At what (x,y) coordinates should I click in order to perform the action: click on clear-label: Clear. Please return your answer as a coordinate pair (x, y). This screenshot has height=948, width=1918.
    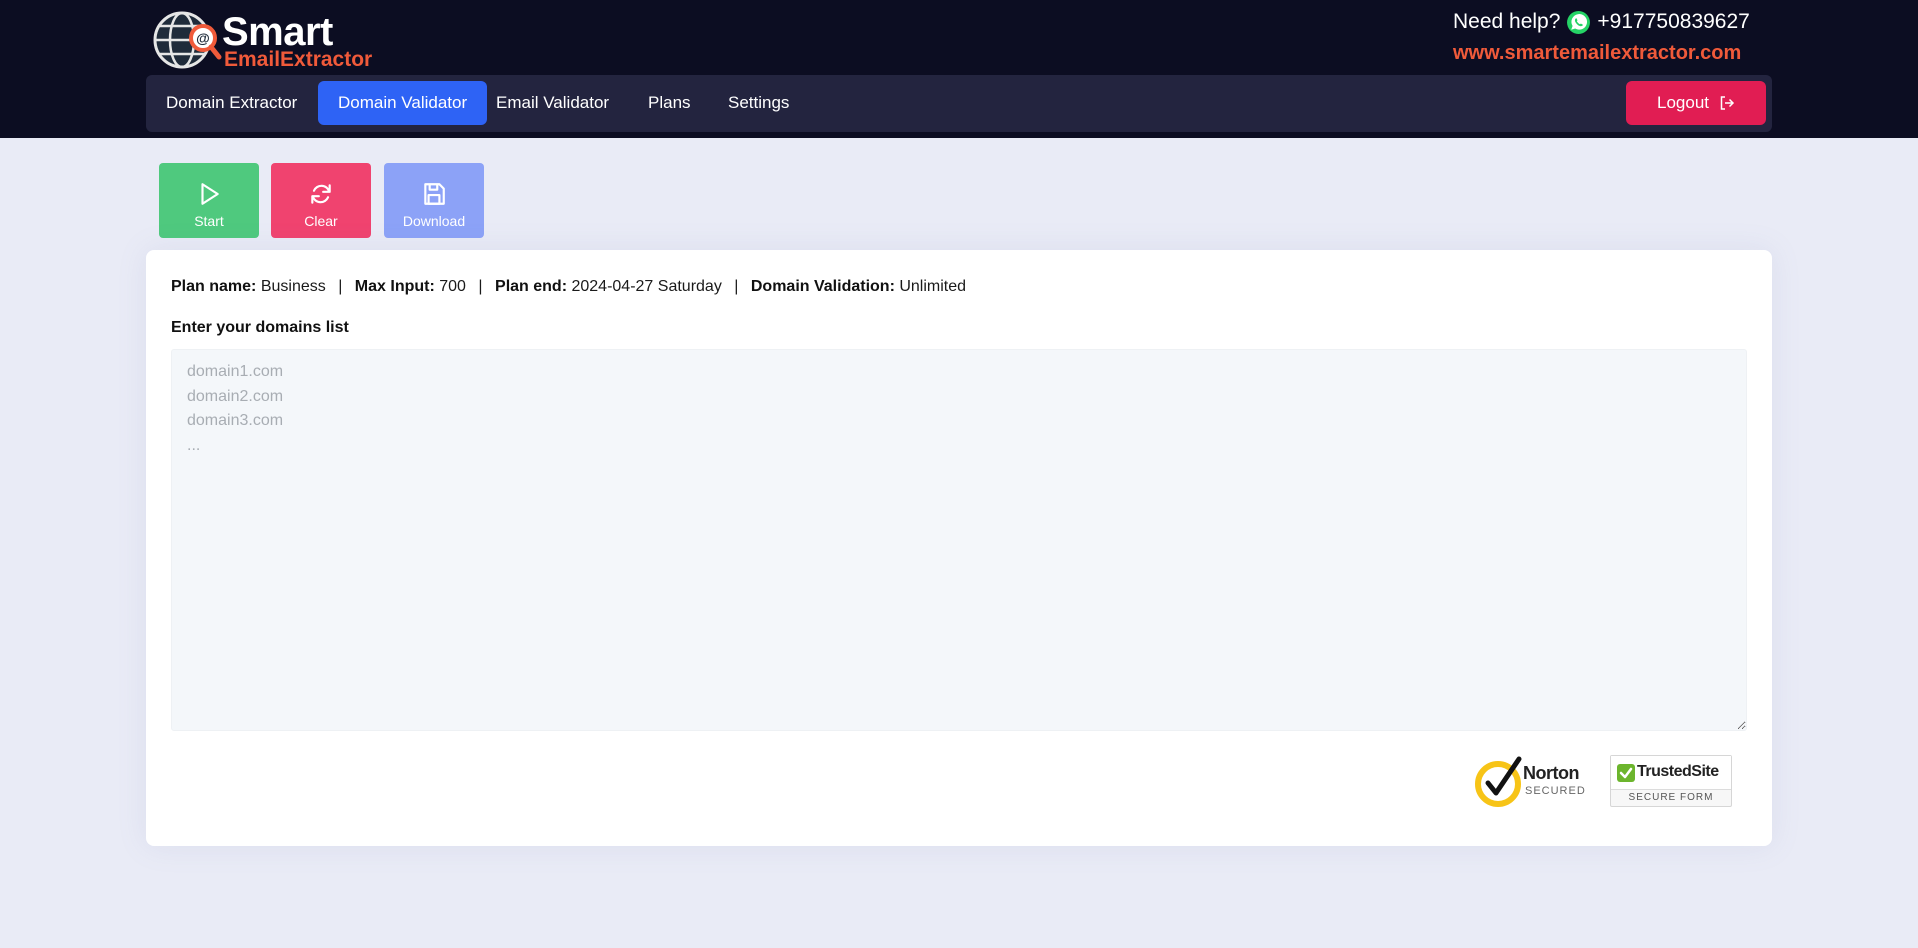
    Looking at the image, I should click on (321, 221).